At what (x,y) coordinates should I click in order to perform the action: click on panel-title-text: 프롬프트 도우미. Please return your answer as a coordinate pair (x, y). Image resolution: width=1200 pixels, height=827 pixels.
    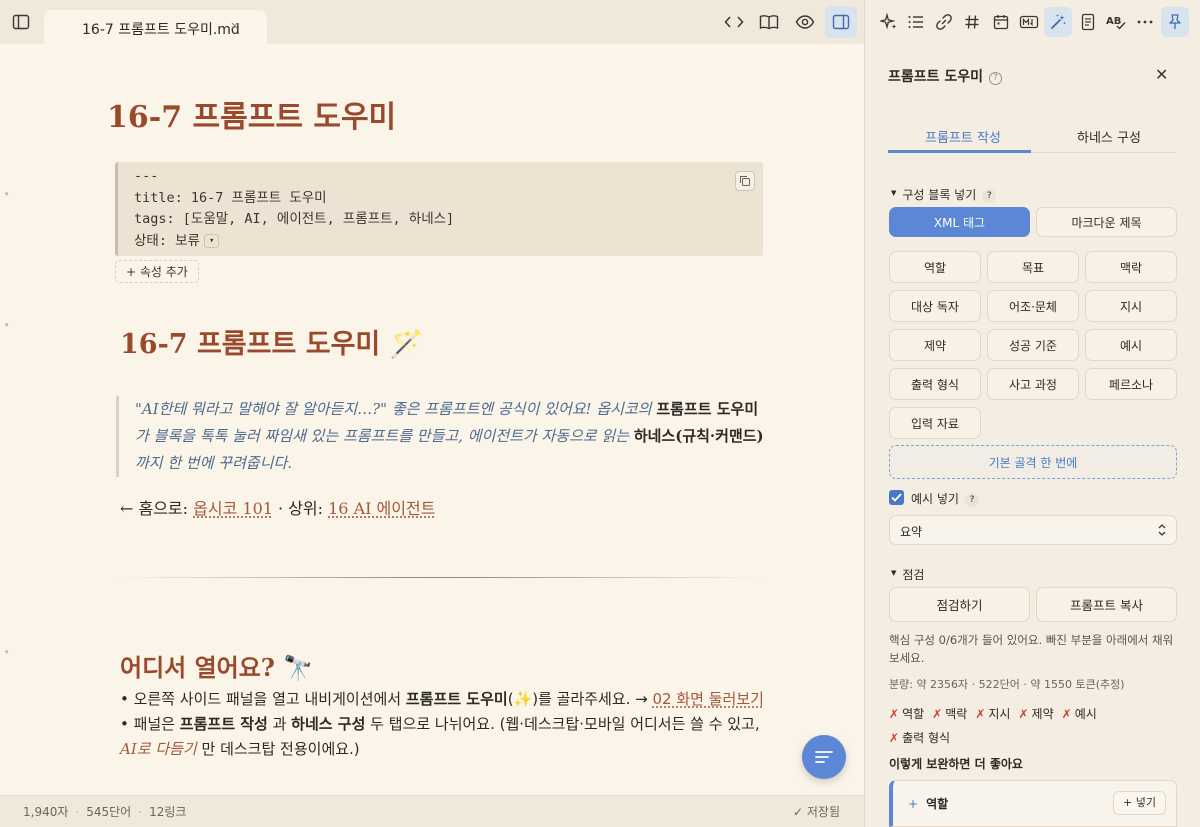
    Looking at the image, I should click on (935, 77).